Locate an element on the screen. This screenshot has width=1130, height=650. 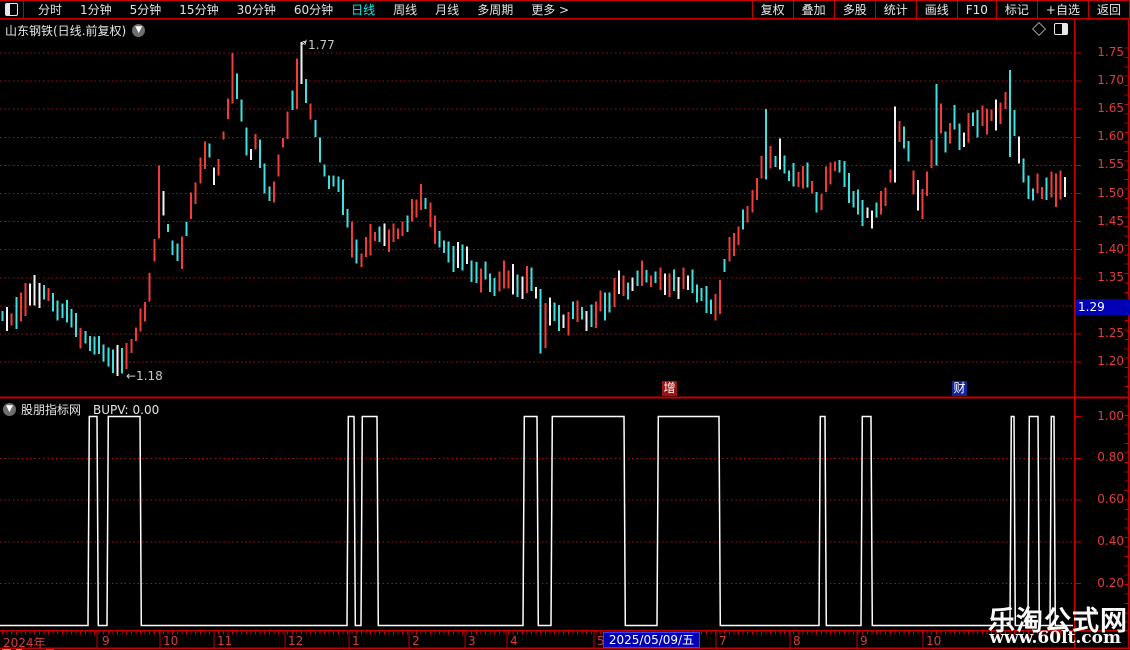
main-axis-label: 1.65 is located at coordinates (1110, 108).